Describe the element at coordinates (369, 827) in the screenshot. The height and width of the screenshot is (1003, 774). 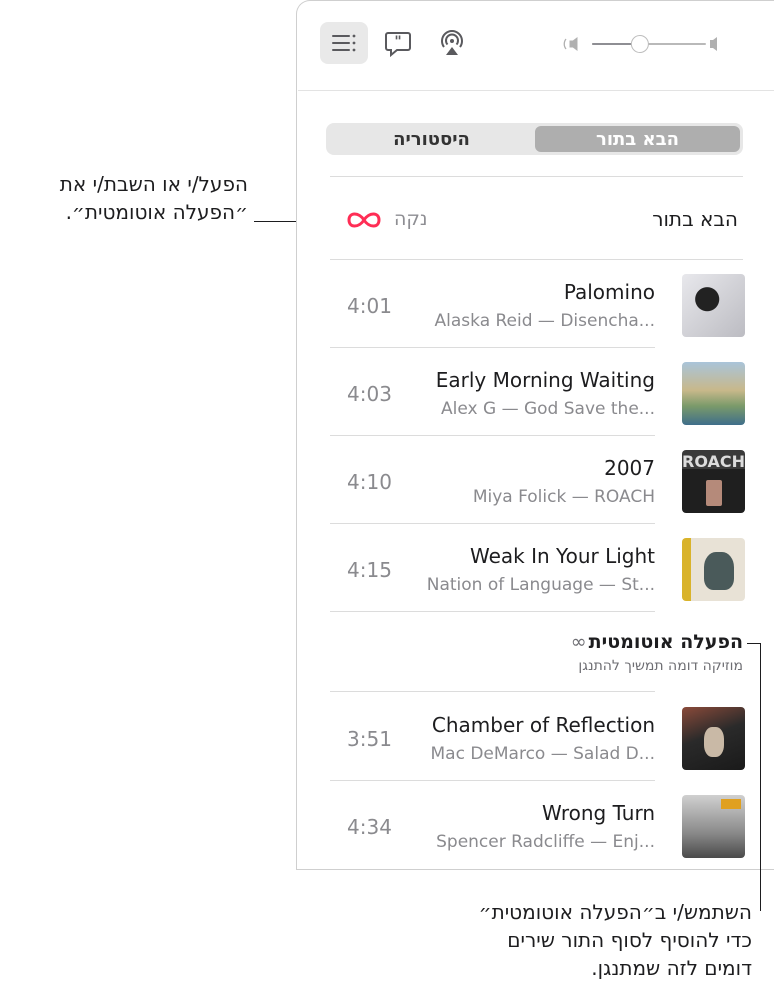
I see `track-duration: 4:34` at that location.